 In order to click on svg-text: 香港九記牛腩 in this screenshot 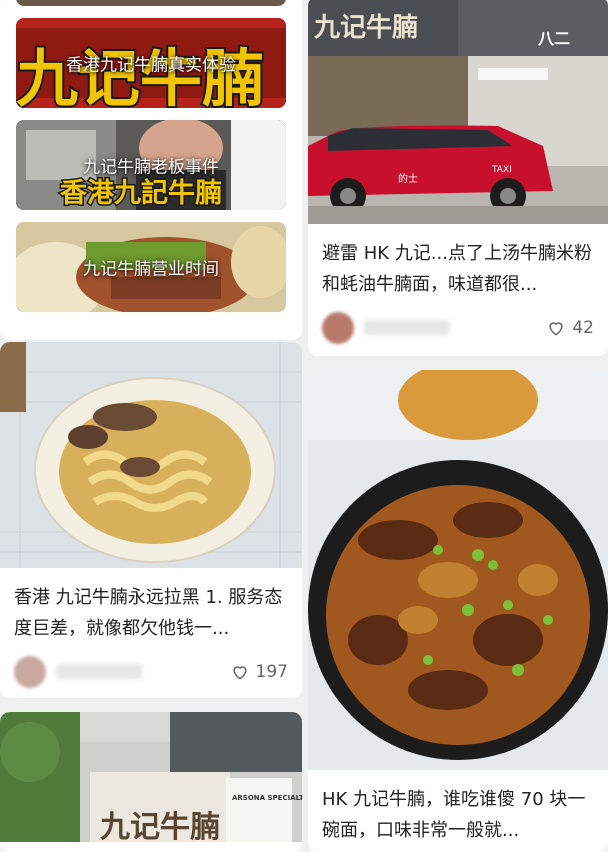, I will do `click(141, 193)`.